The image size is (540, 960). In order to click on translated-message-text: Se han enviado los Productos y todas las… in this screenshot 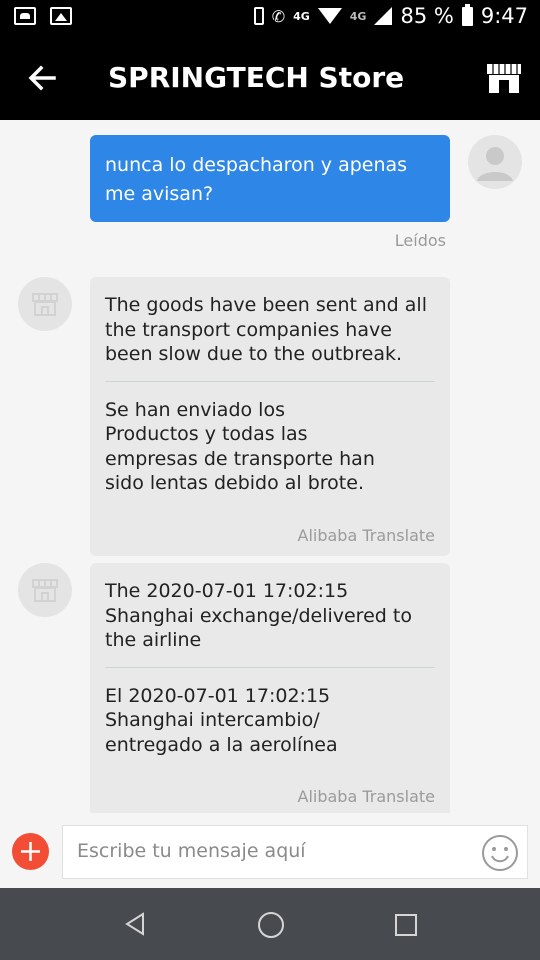, I will do `click(240, 446)`.